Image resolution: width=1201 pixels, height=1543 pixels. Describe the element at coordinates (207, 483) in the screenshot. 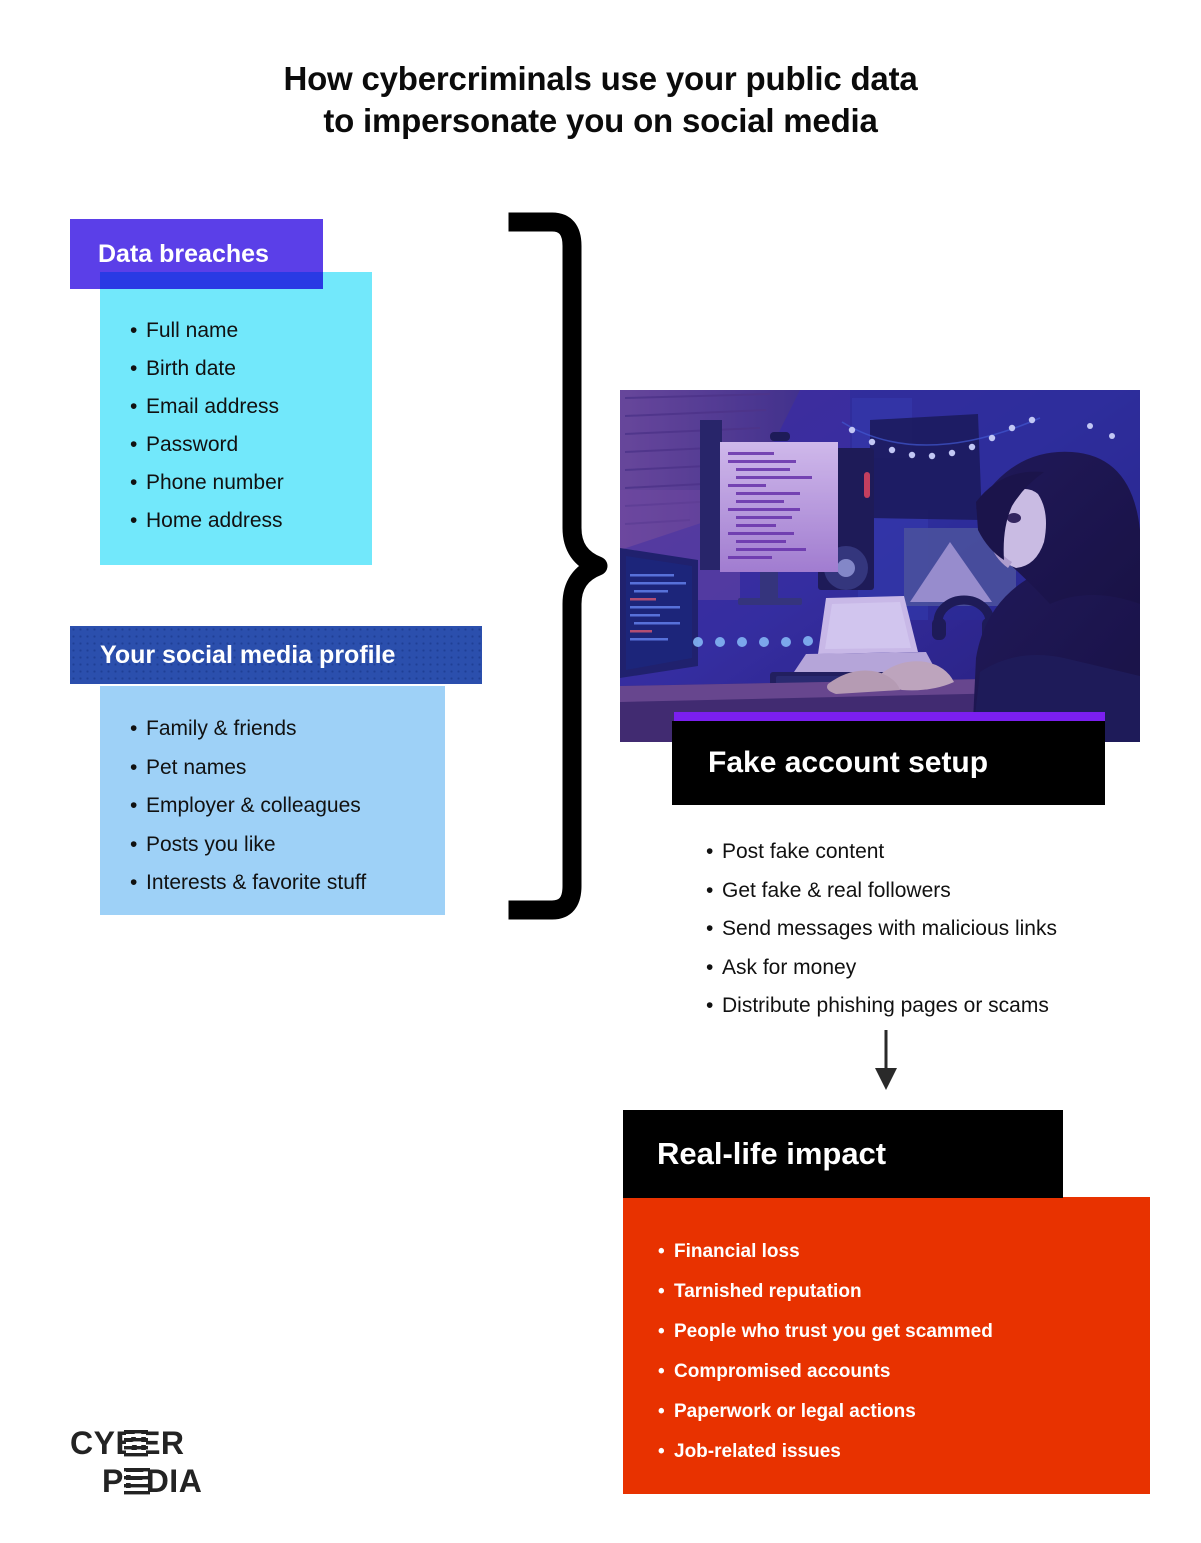

I see `list-item: Phone number` at that location.